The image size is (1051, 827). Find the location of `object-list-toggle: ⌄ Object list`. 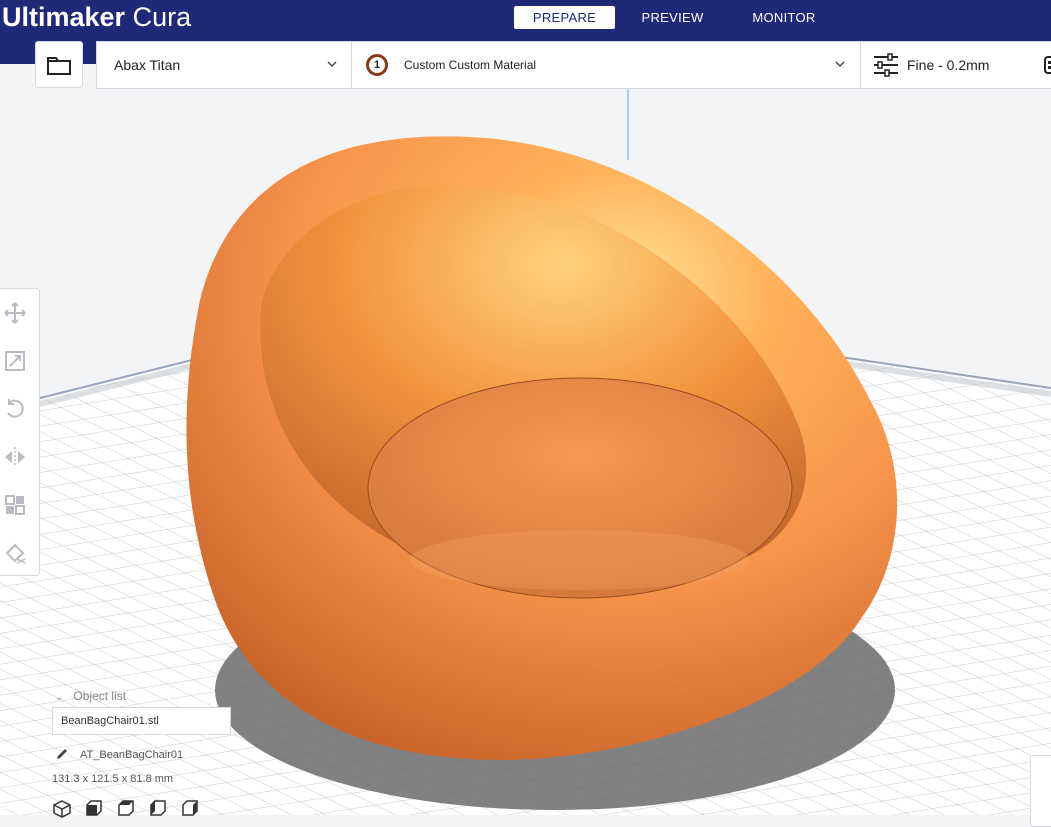

object-list-toggle: ⌄ Object list is located at coordinates (90, 696).